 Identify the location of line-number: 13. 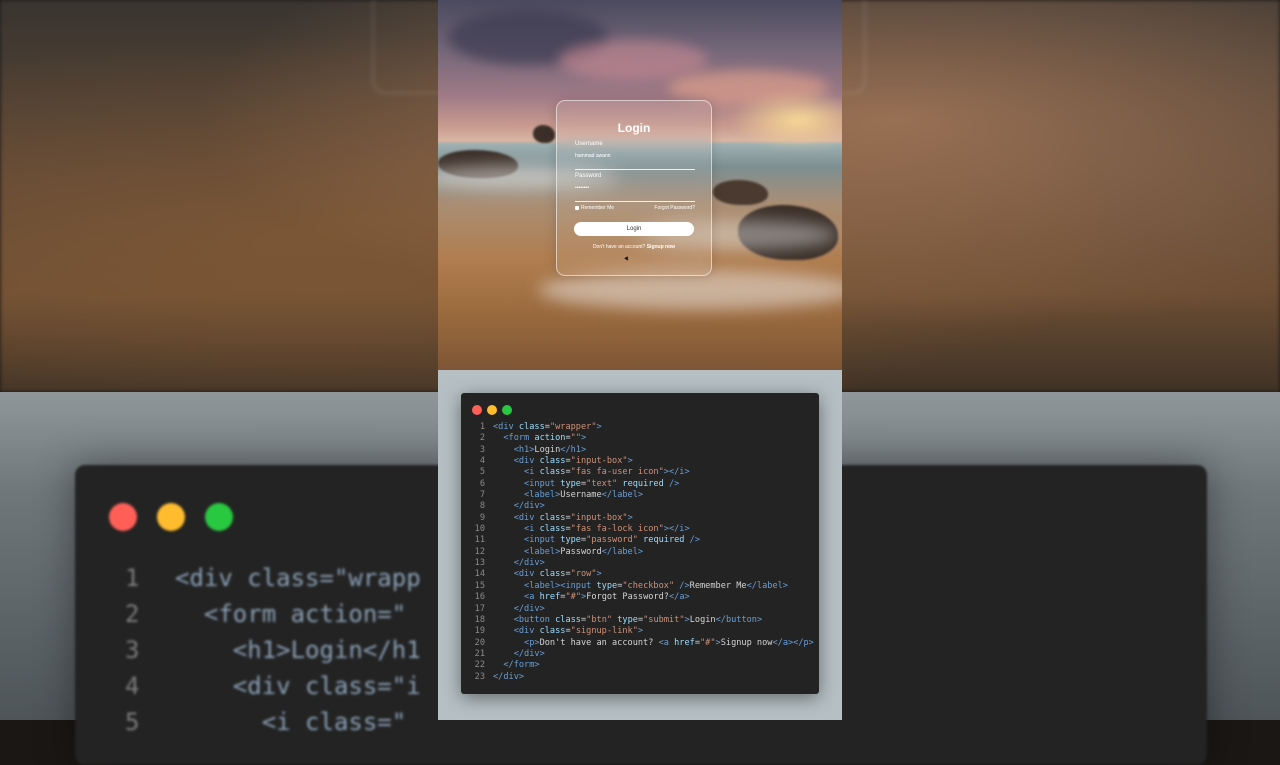
(479, 563).